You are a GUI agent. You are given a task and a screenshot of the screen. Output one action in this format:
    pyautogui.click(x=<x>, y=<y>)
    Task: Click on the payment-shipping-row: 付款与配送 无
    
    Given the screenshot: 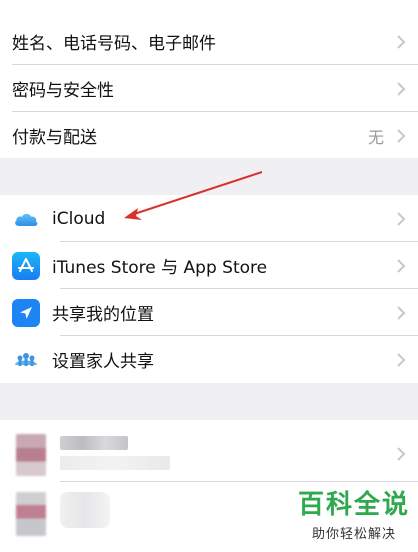 What is the action you would take?
    pyautogui.click(x=209, y=135)
    